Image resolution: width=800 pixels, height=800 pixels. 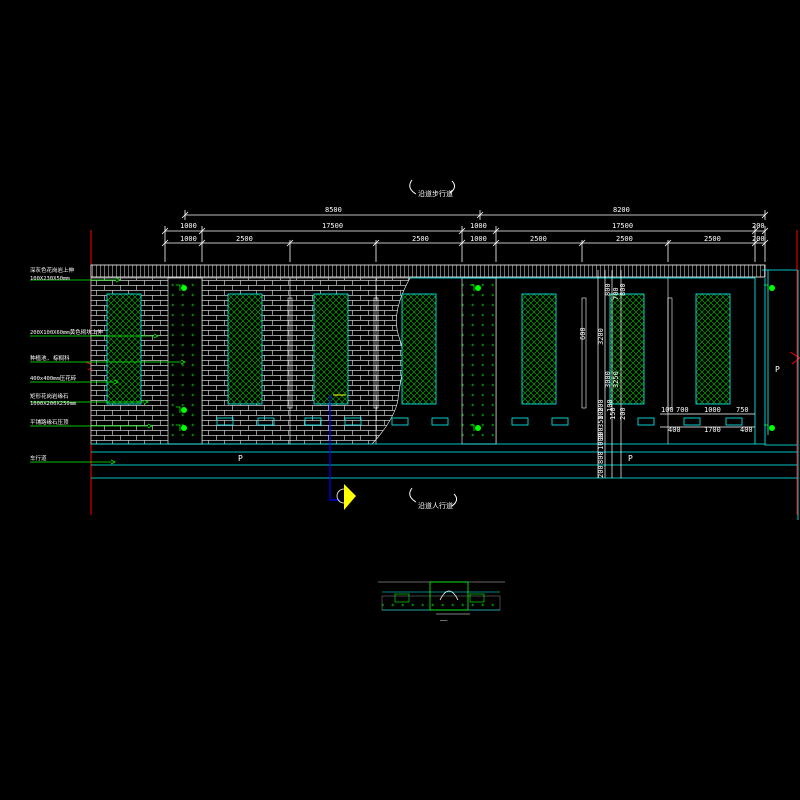 What do you see at coordinates (49, 422) in the screenshot?
I see `label-edge: 平铺路缘石压顶` at bounding box center [49, 422].